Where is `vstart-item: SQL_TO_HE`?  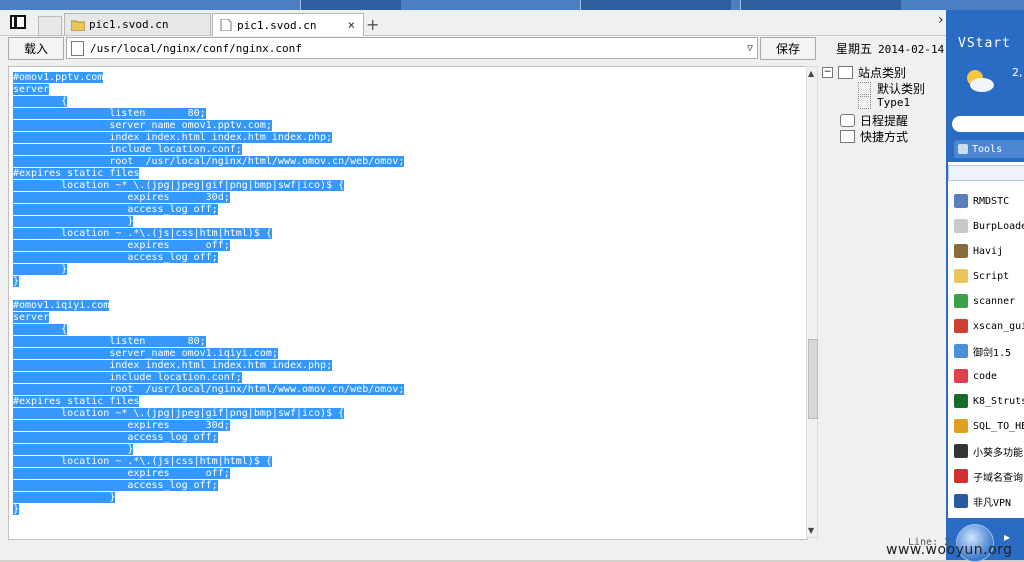 vstart-item: SQL_TO_HE is located at coordinates (989, 426).